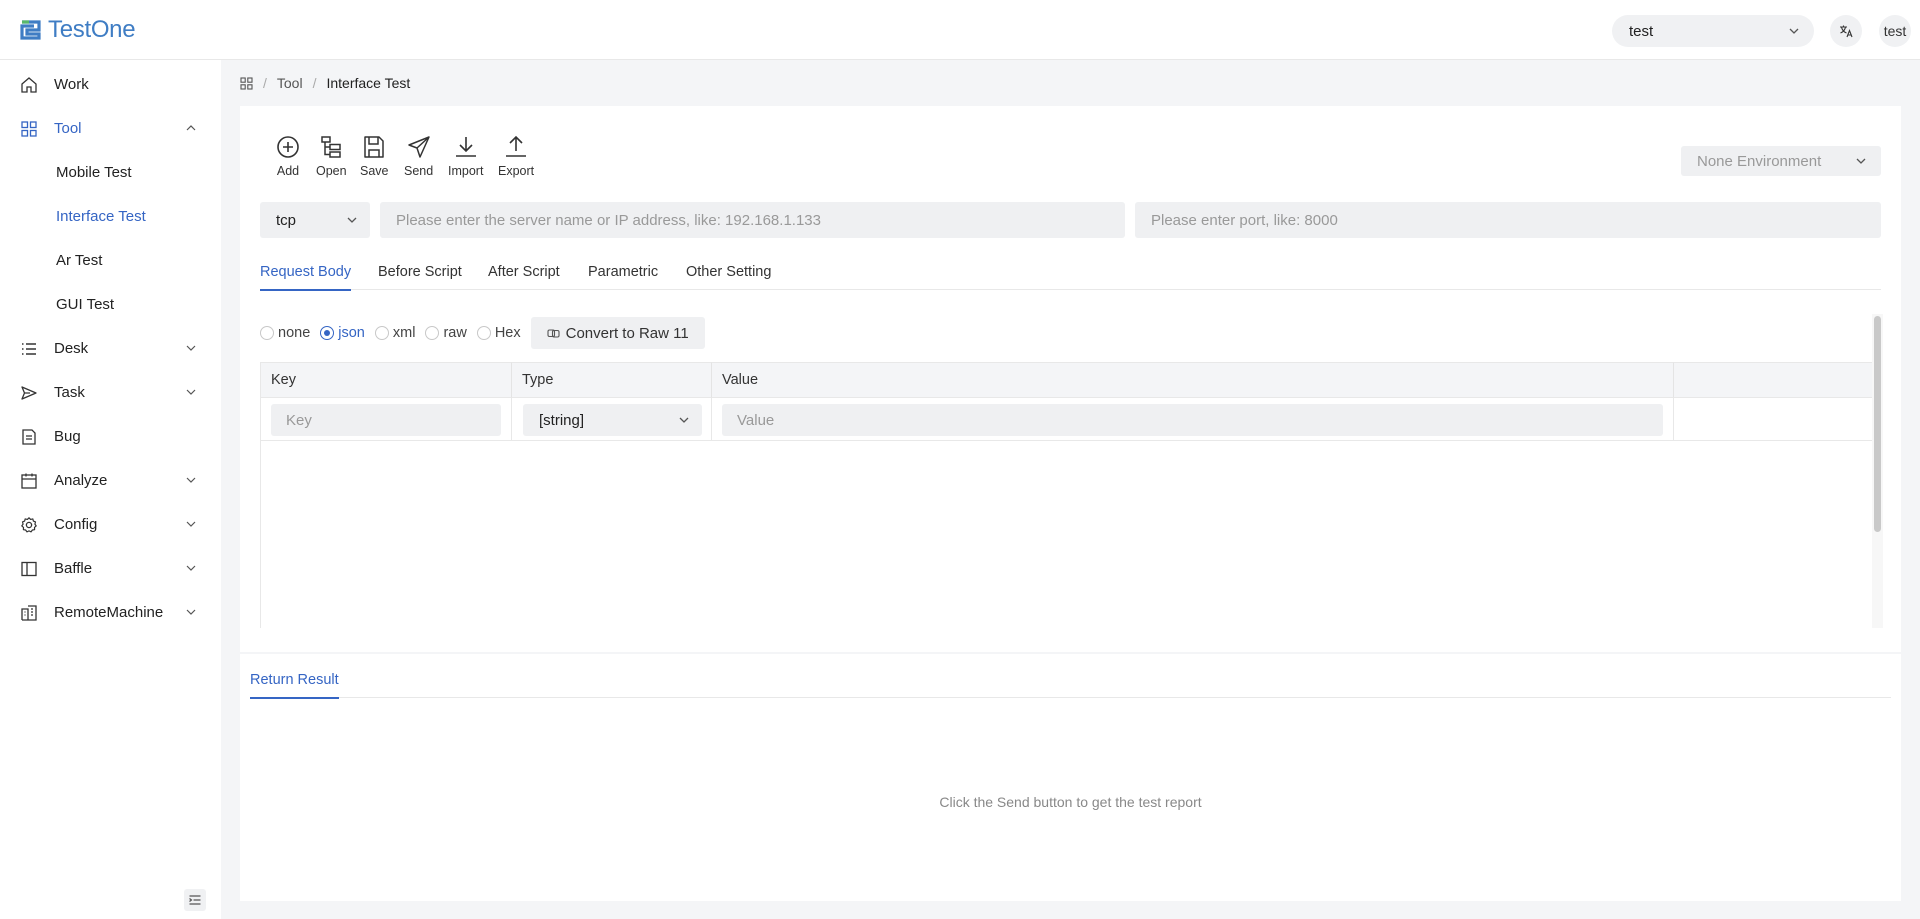  Describe the element at coordinates (110, 260) in the screenshot. I see `sidebar-subitem-ar-test: Ar Test` at that location.